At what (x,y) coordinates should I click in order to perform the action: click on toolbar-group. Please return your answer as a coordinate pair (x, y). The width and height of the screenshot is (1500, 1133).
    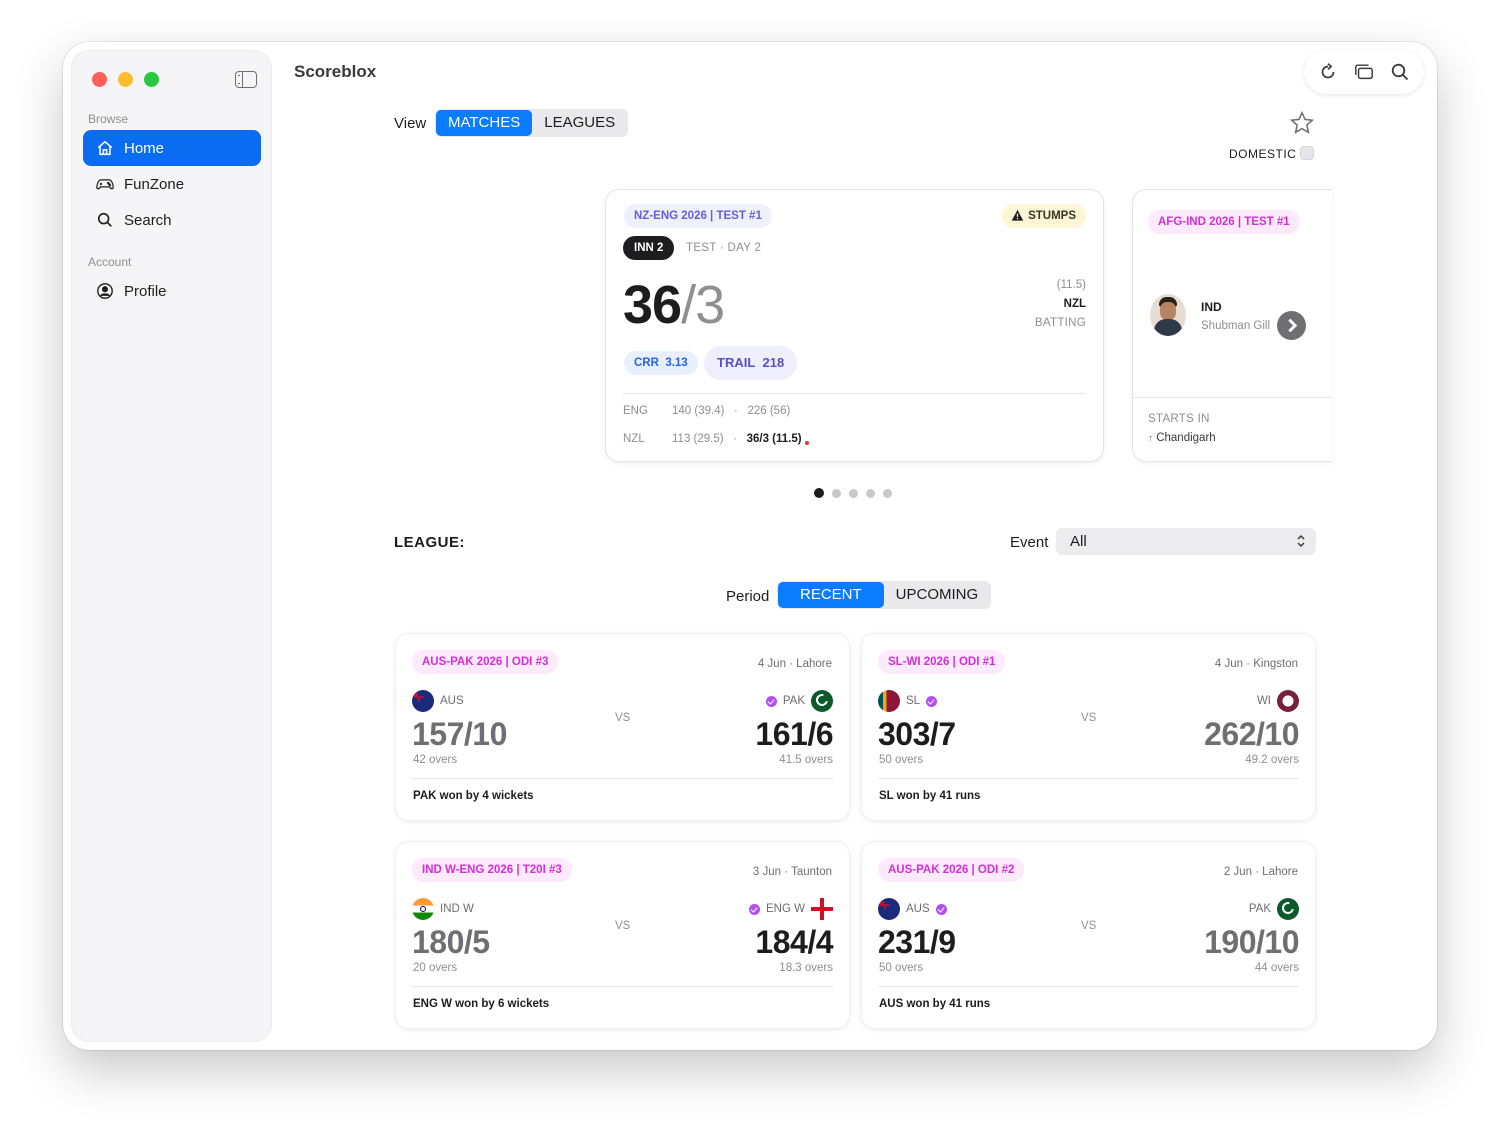
    Looking at the image, I should click on (1364, 72).